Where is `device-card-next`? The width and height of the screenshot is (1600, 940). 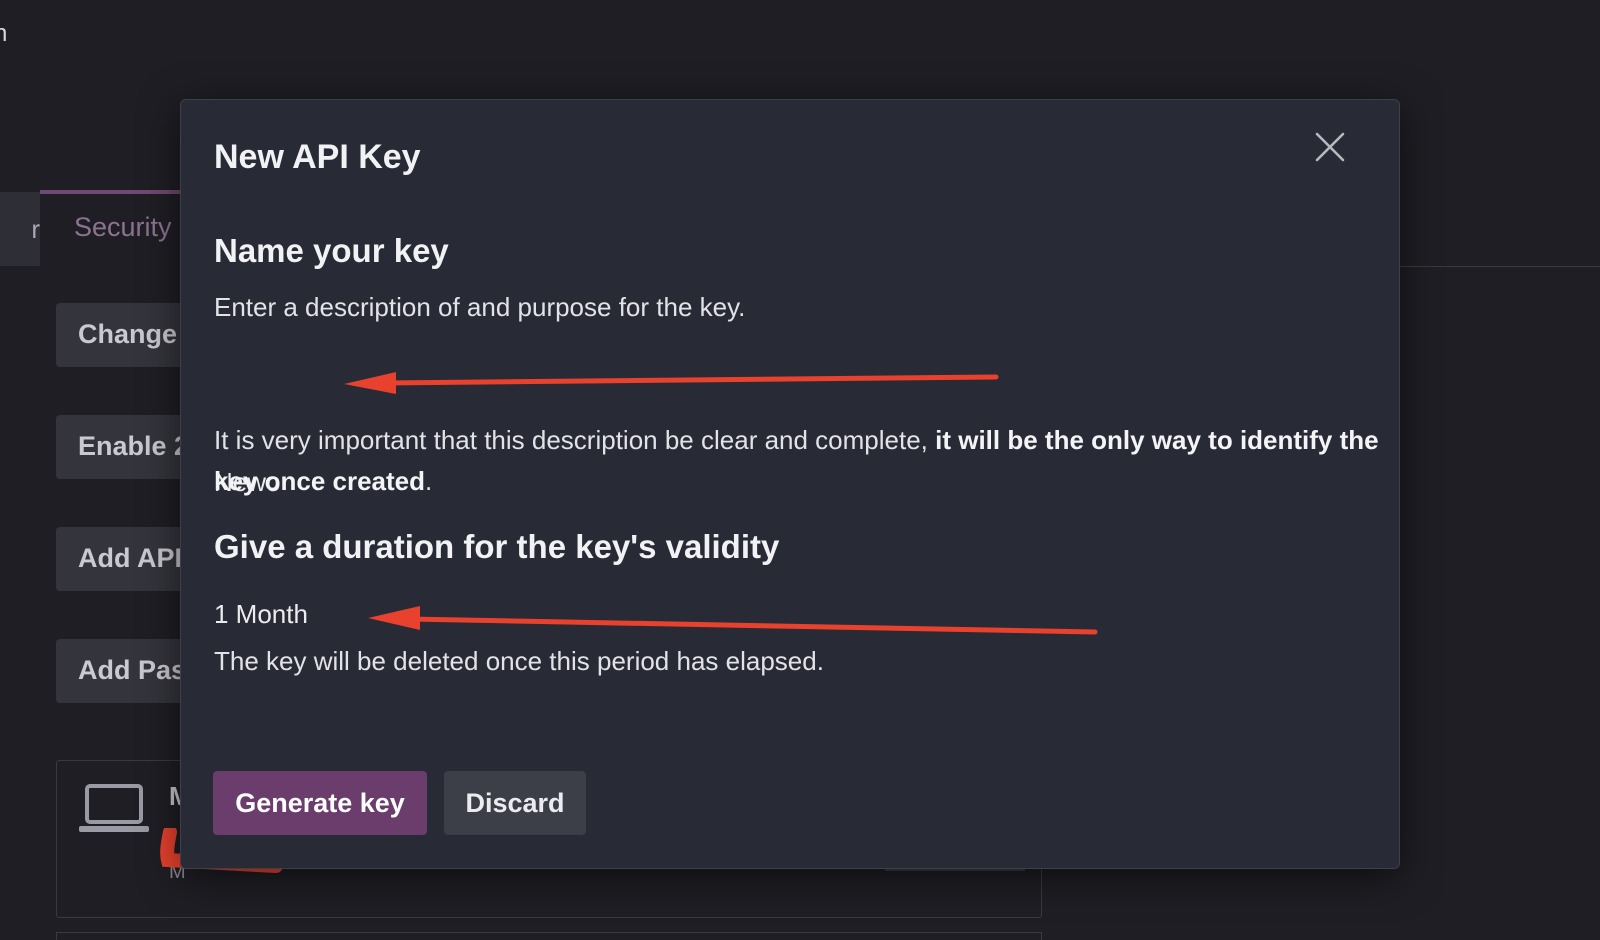
device-card-next is located at coordinates (549, 936).